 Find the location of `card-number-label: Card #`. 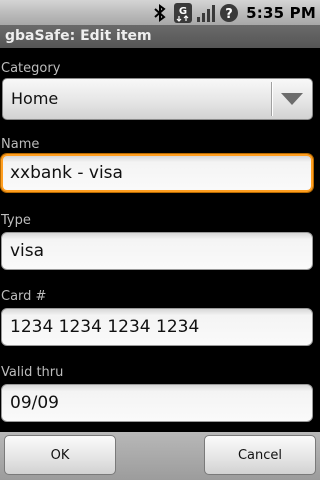

card-number-label: Card # is located at coordinates (24, 296).